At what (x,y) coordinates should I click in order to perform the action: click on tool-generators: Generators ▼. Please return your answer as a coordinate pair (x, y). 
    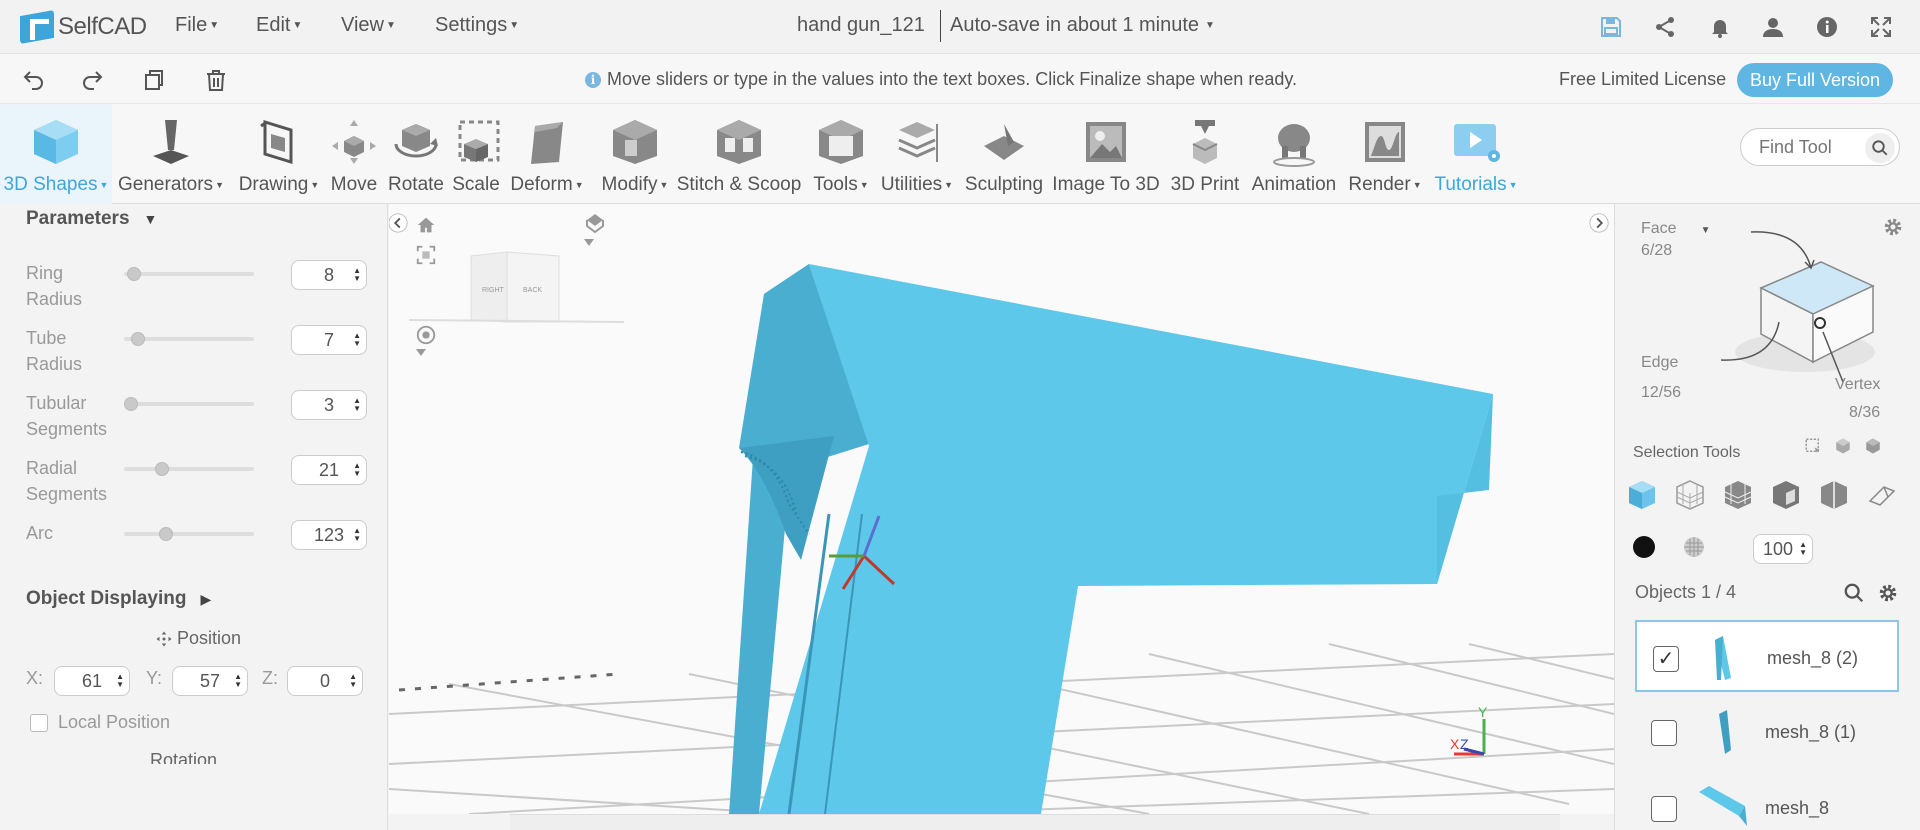
    Looking at the image, I should click on (171, 154).